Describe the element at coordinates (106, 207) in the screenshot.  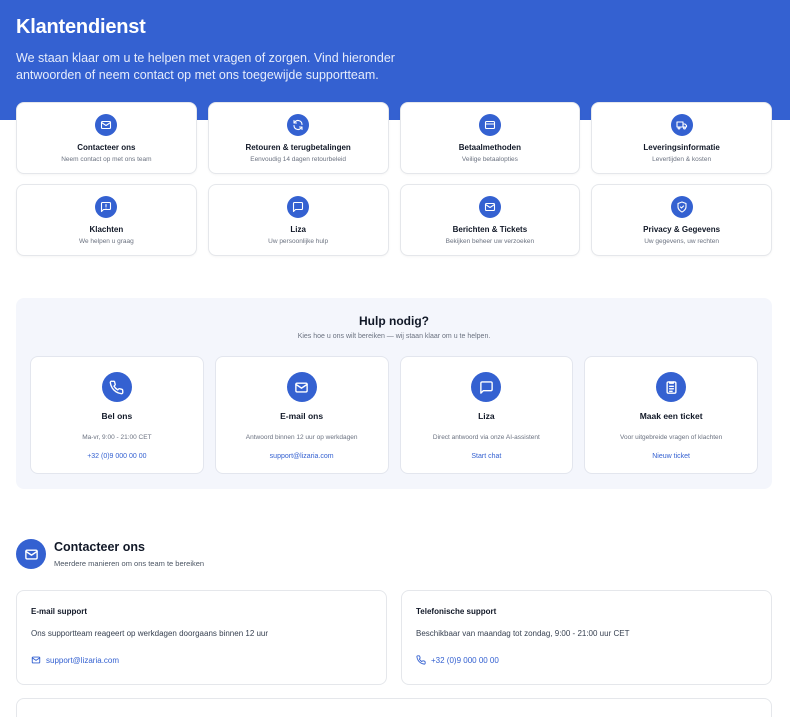
I see `chat-alert-icon` at that location.